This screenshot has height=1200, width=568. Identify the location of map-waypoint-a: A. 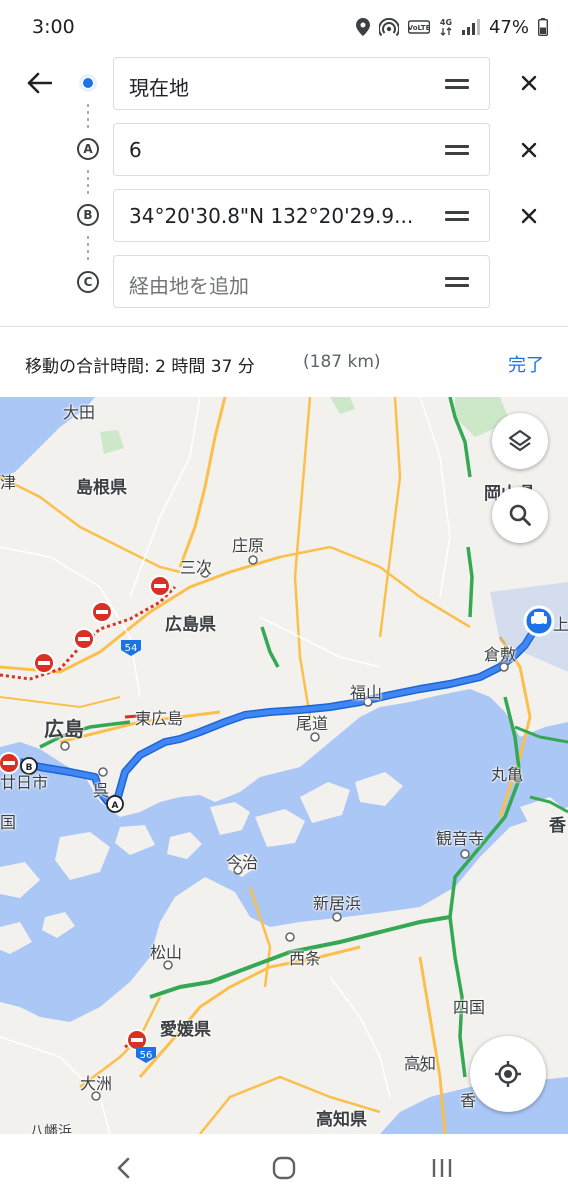
(115, 804).